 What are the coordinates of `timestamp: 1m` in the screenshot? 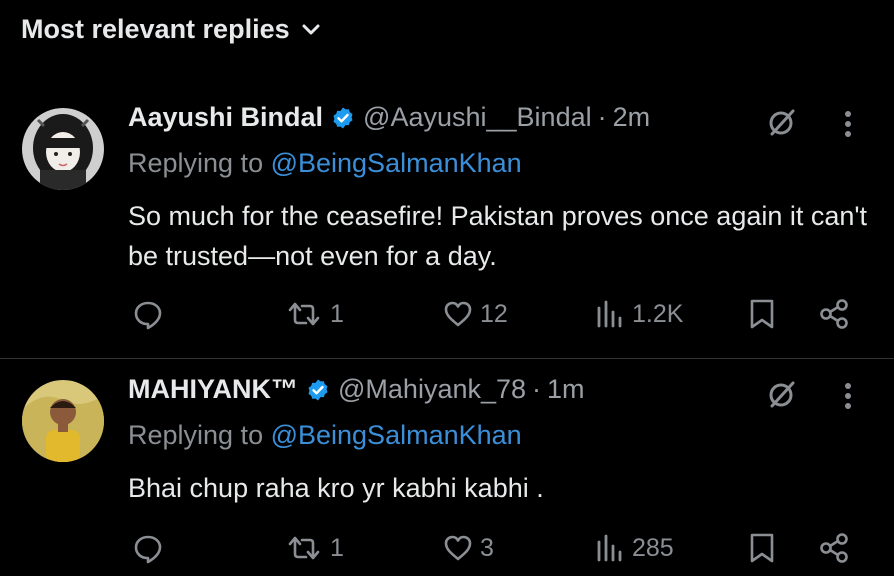 It's located at (566, 389).